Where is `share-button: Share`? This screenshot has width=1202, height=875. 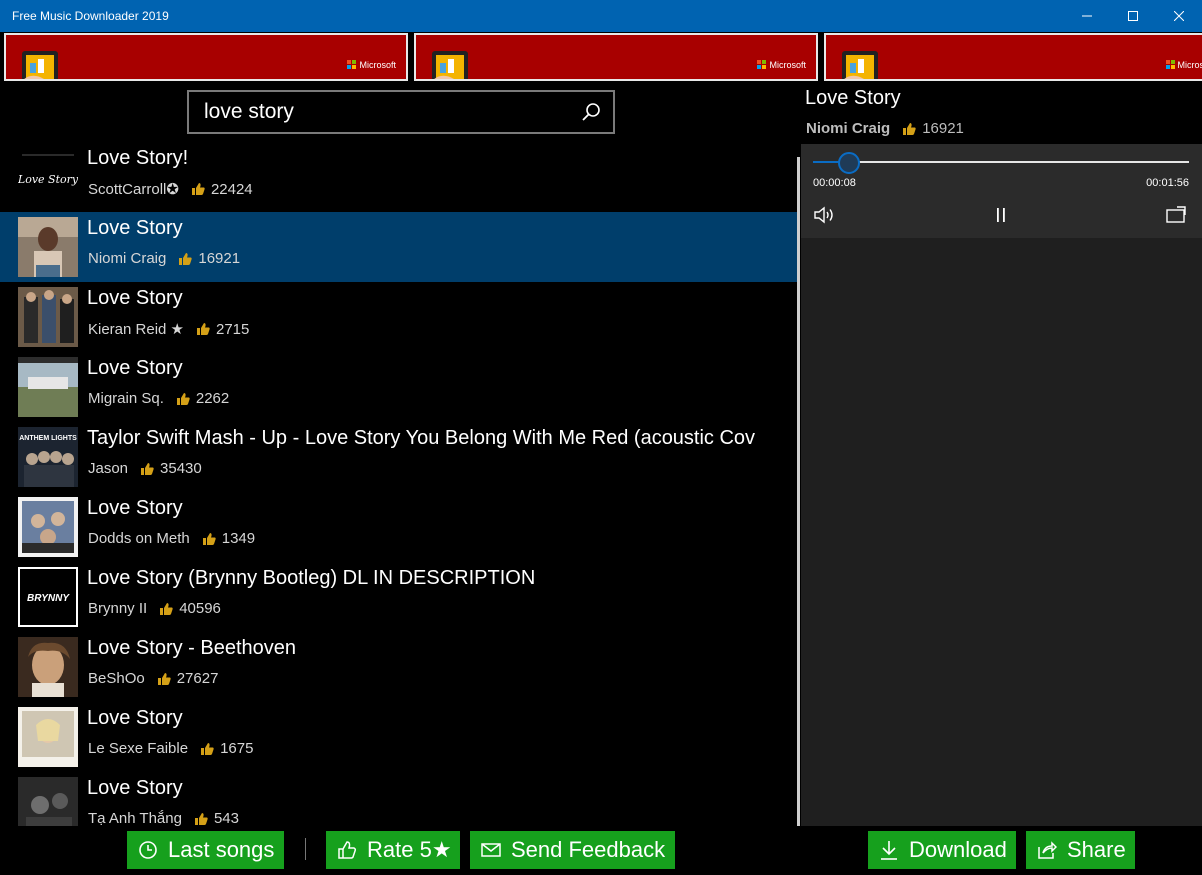 share-button: Share is located at coordinates (1080, 850).